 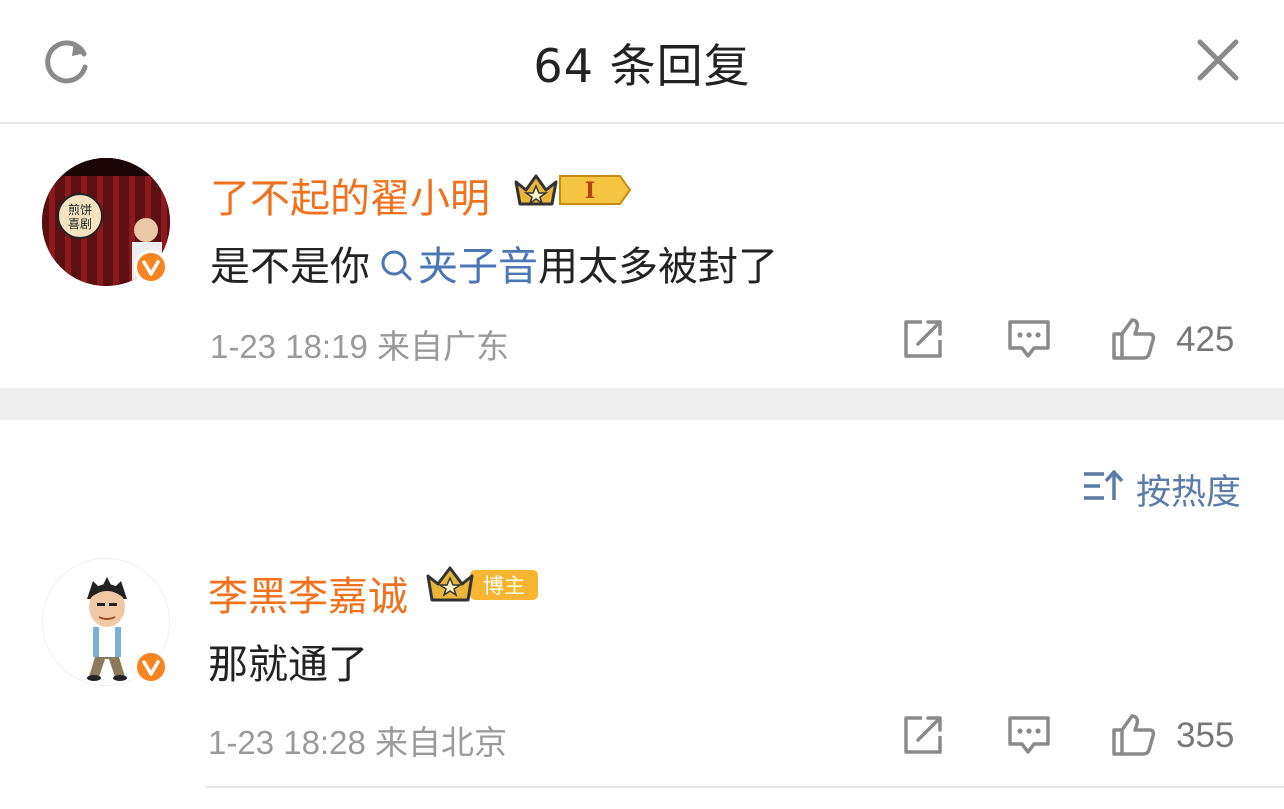 What do you see at coordinates (478, 267) in the screenshot?
I see `topic-label: 夹子音` at bounding box center [478, 267].